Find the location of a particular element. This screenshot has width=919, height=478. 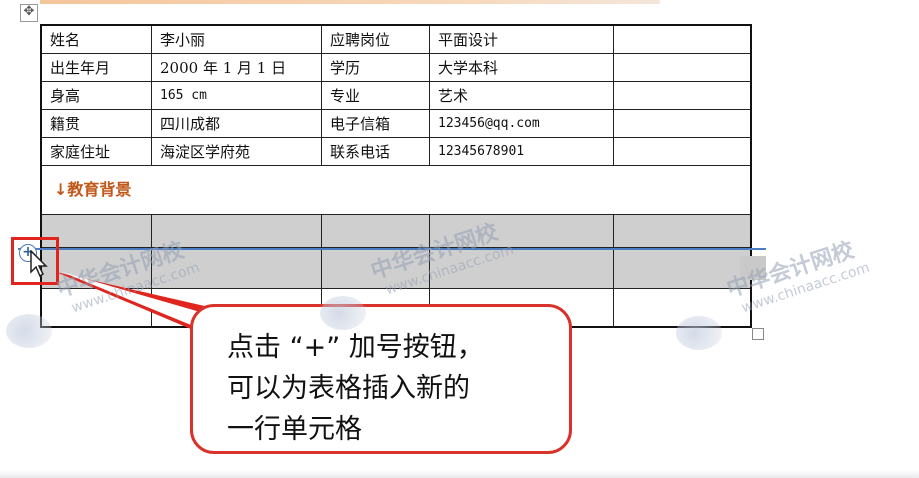

section-row: ↓教育背景 is located at coordinates (396, 190).